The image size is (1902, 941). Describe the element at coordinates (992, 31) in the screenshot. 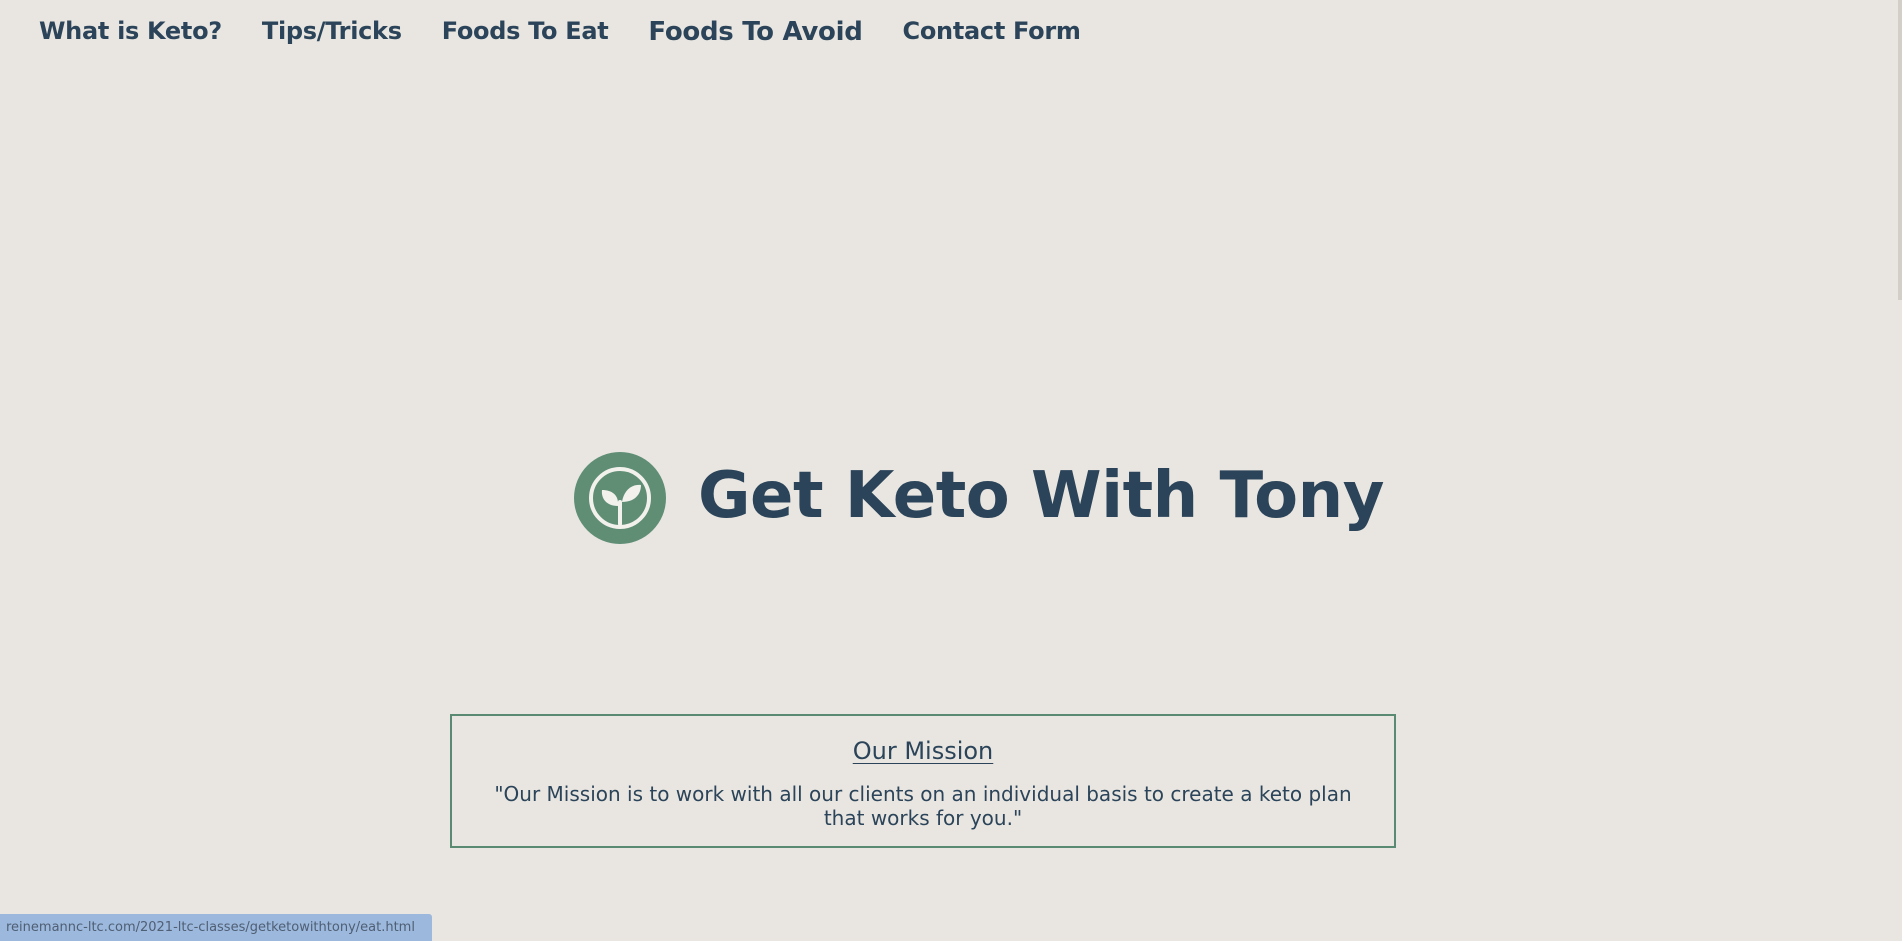

I see `nav-link-contact-form: Contact Form` at that location.